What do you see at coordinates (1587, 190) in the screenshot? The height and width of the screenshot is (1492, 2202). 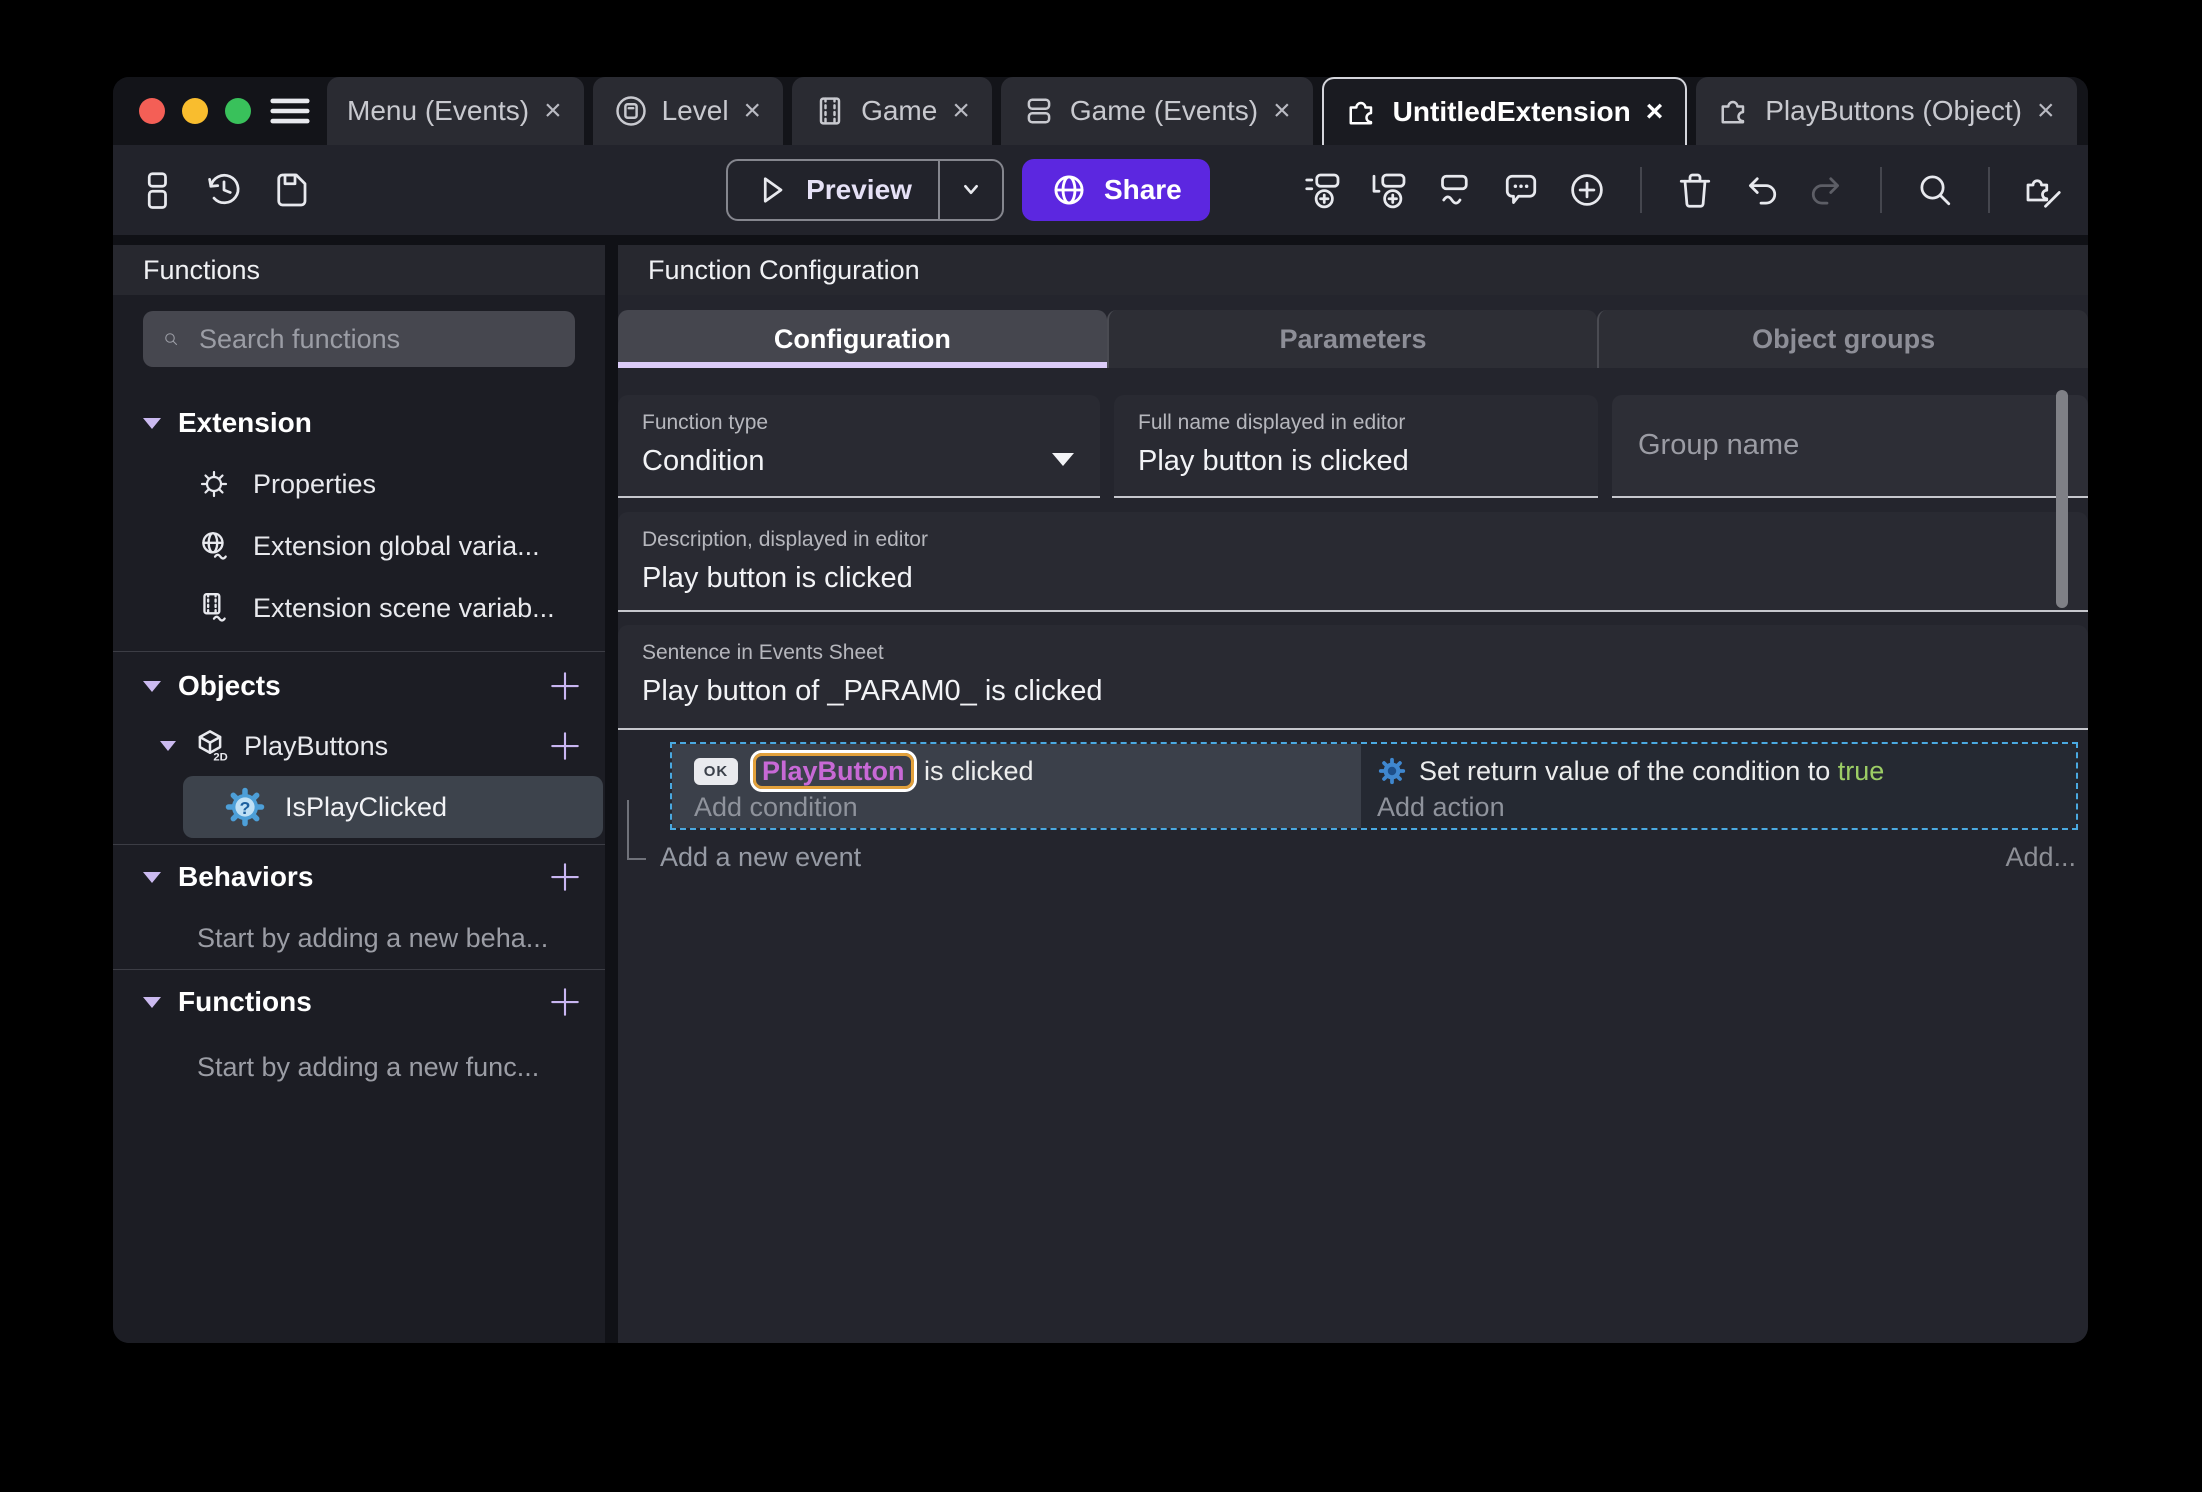 I see `add-button` at bounding box center [1587, 190].